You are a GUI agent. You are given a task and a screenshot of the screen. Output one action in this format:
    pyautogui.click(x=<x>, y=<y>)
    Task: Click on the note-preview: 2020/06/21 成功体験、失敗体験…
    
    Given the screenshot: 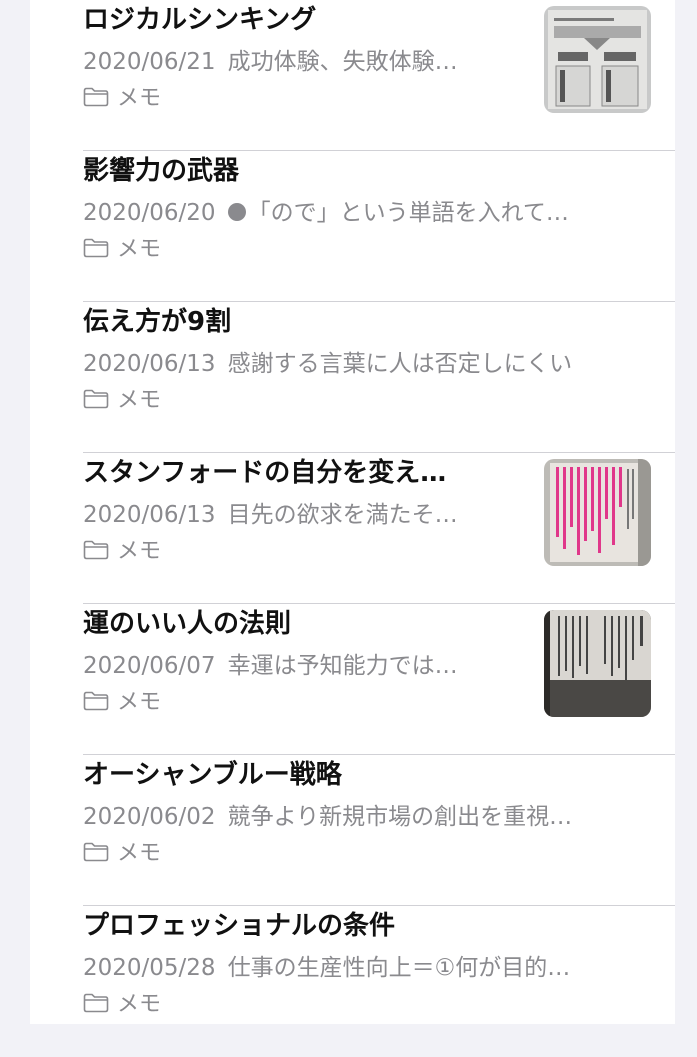 What is the action you would take?
    pyautogui.click(x=270, y=62)
    